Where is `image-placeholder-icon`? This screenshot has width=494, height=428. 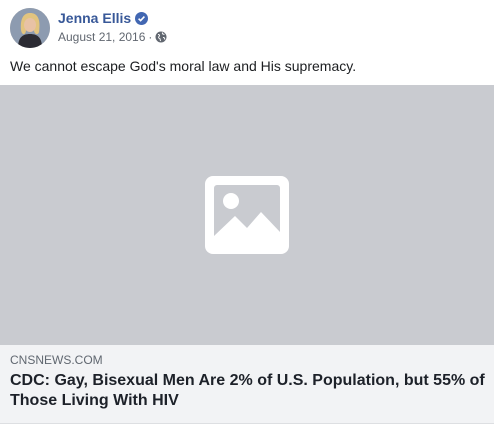
image-placeholder-icon is located at coordinates (247, 215).